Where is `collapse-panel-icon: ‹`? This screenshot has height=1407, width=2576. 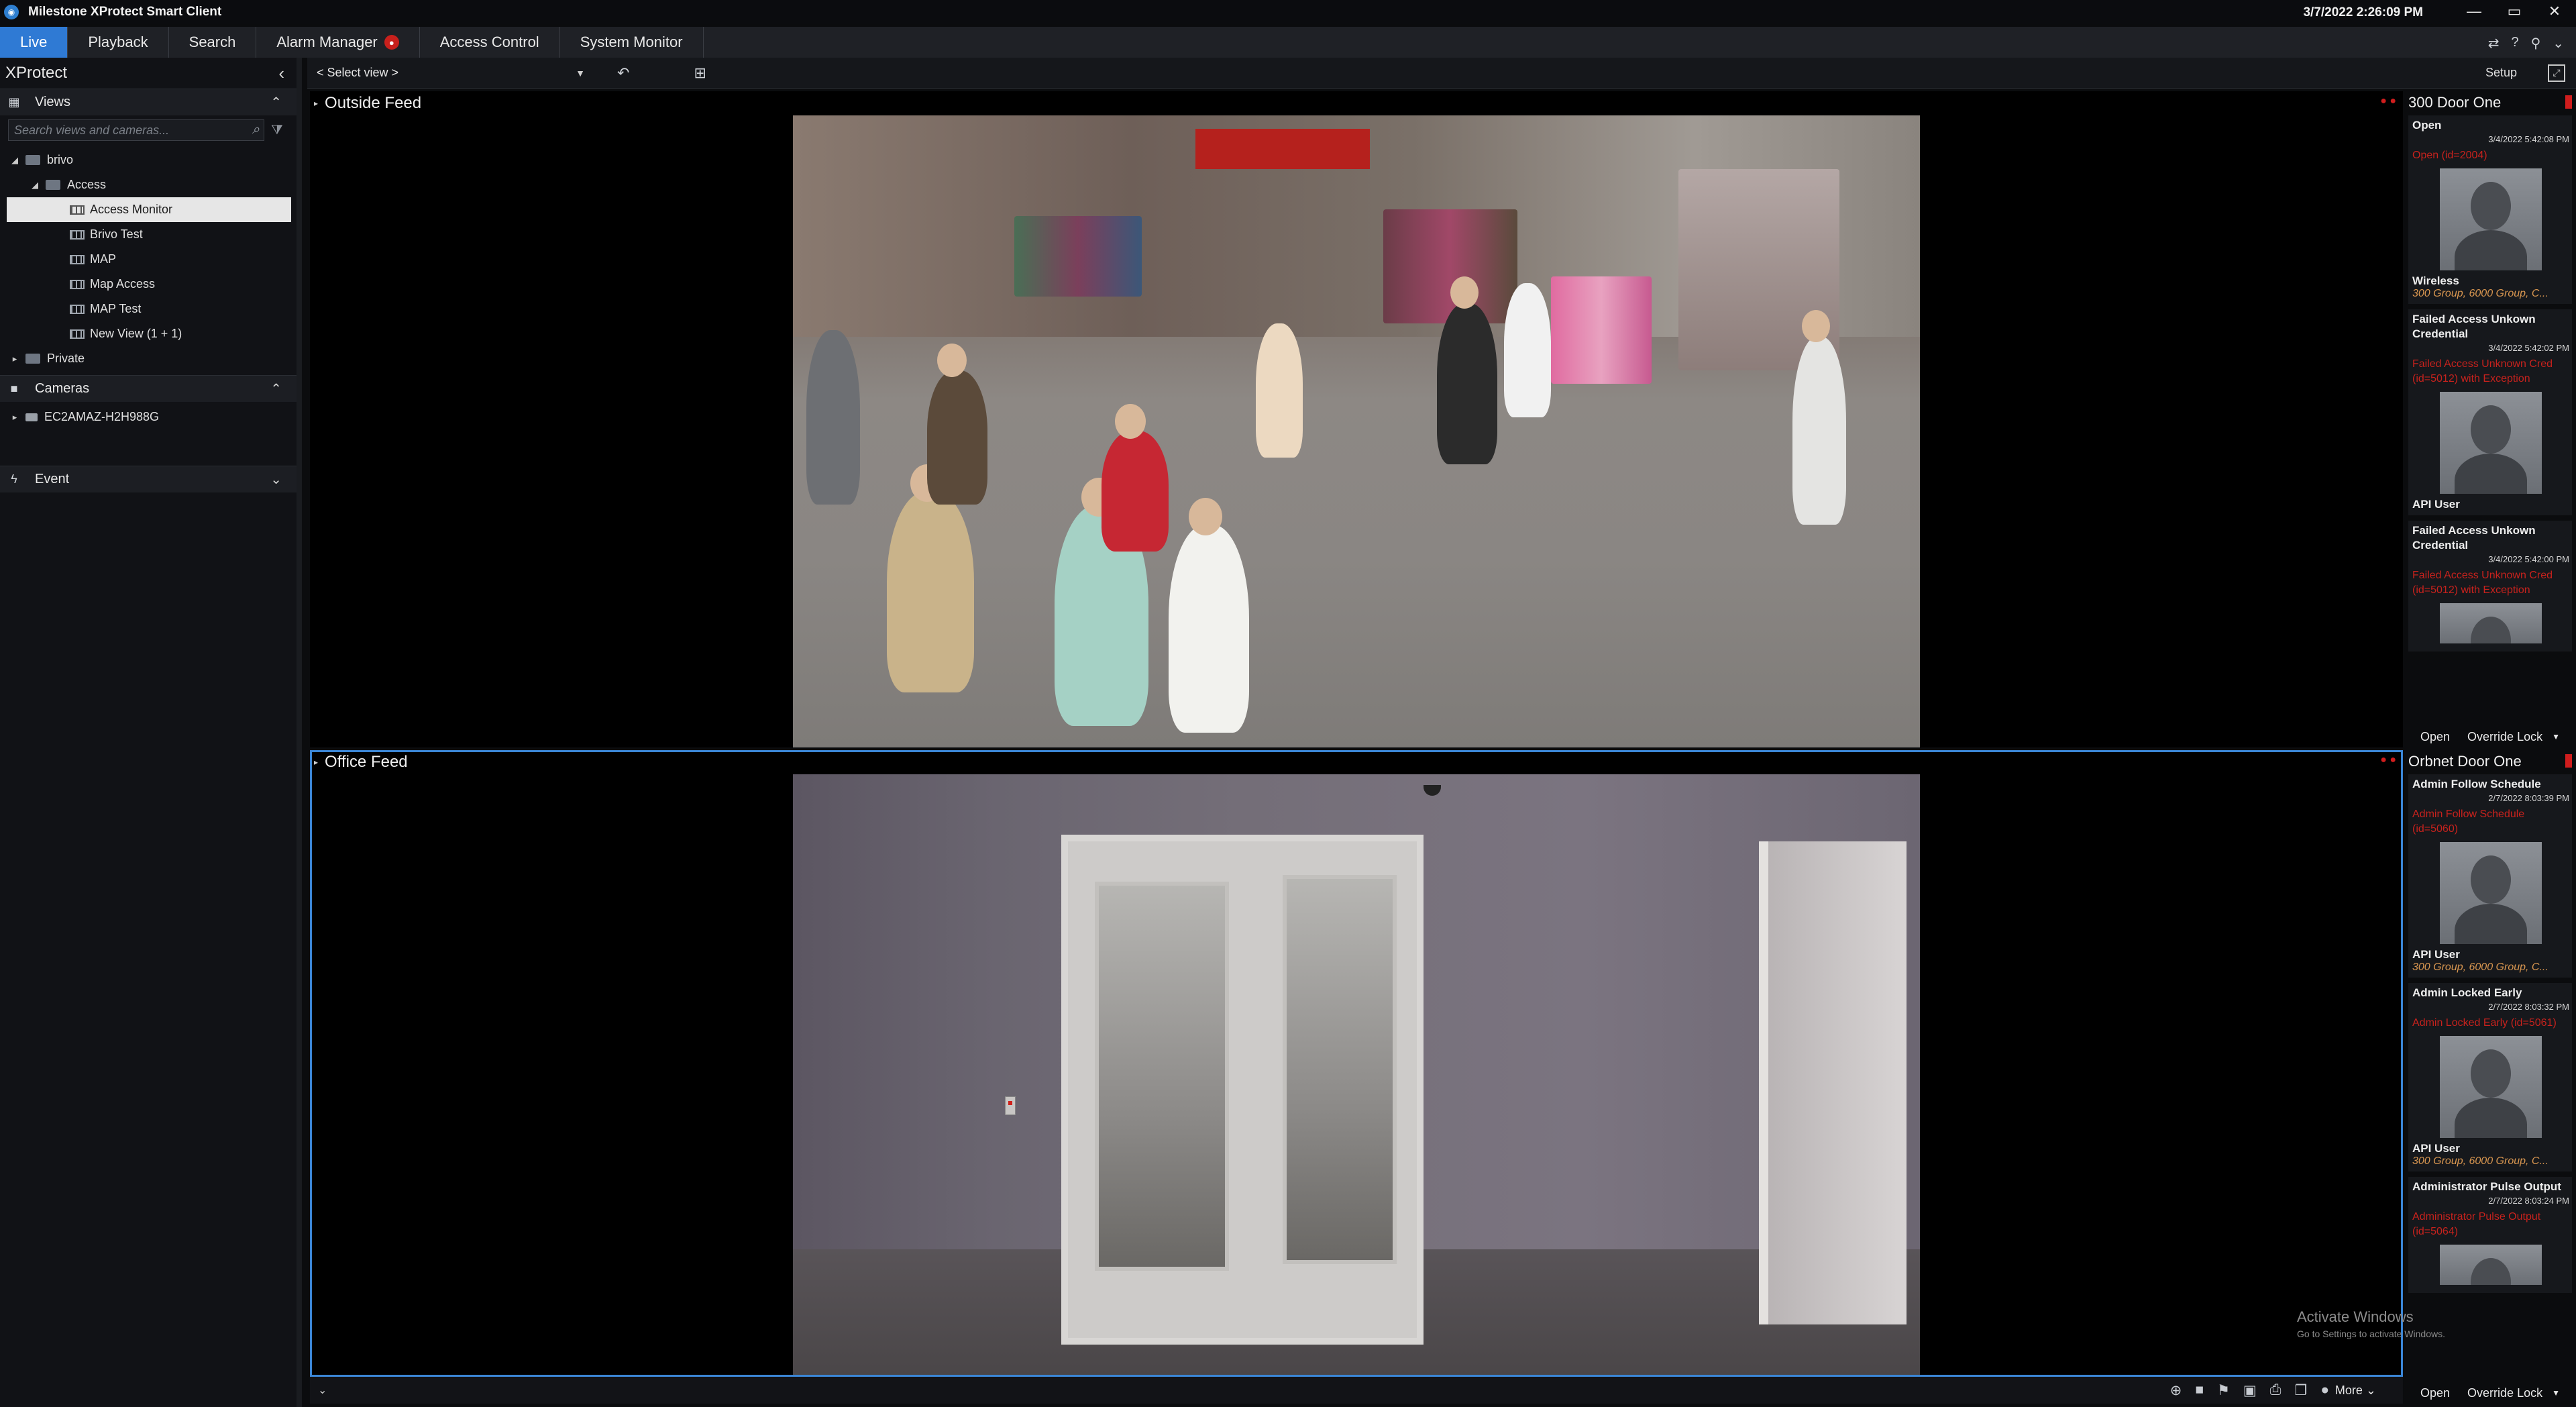 collapse-panel-icon: ‹ is located at coordinates (281, 73).